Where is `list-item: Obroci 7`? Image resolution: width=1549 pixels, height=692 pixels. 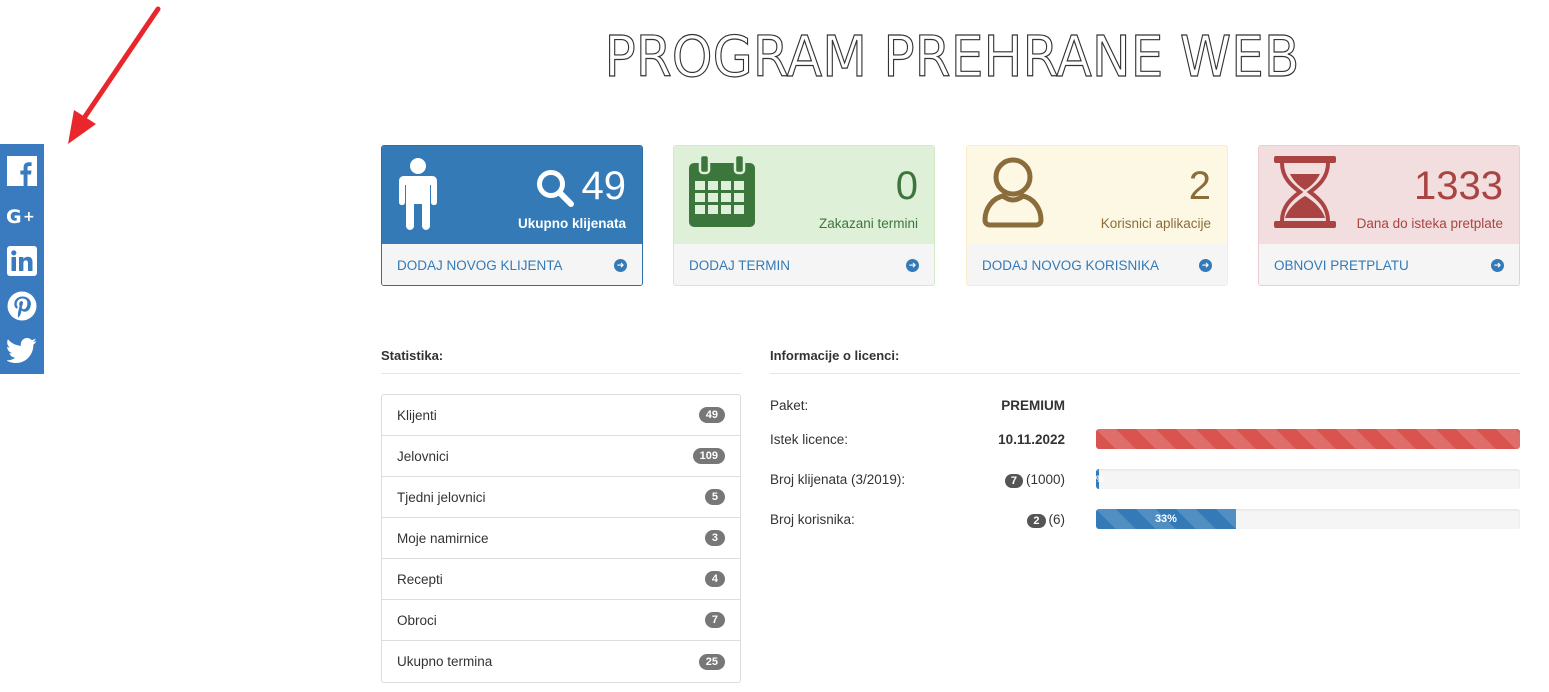 list-item: Obroci 7 is located at coordinates (561, 620).